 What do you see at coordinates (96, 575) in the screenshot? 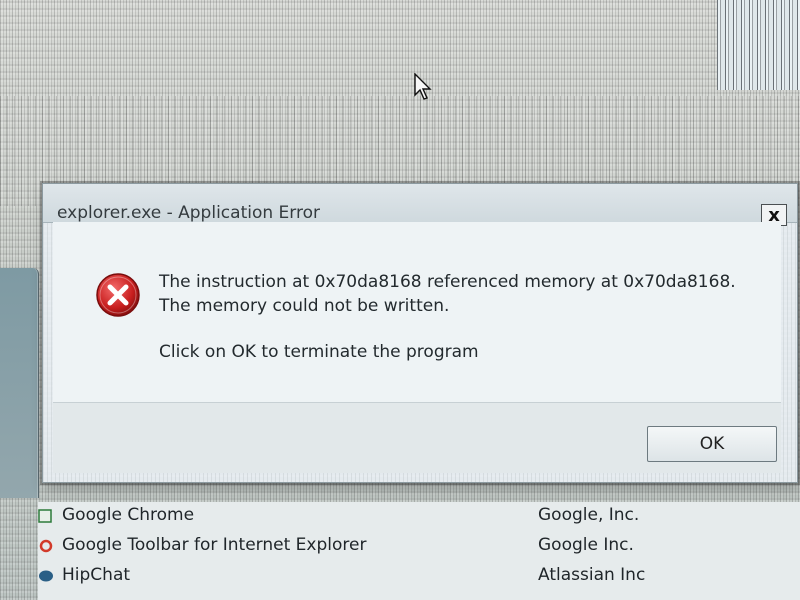
I see `program-name: HipChat` at bounding box center [96, 575].